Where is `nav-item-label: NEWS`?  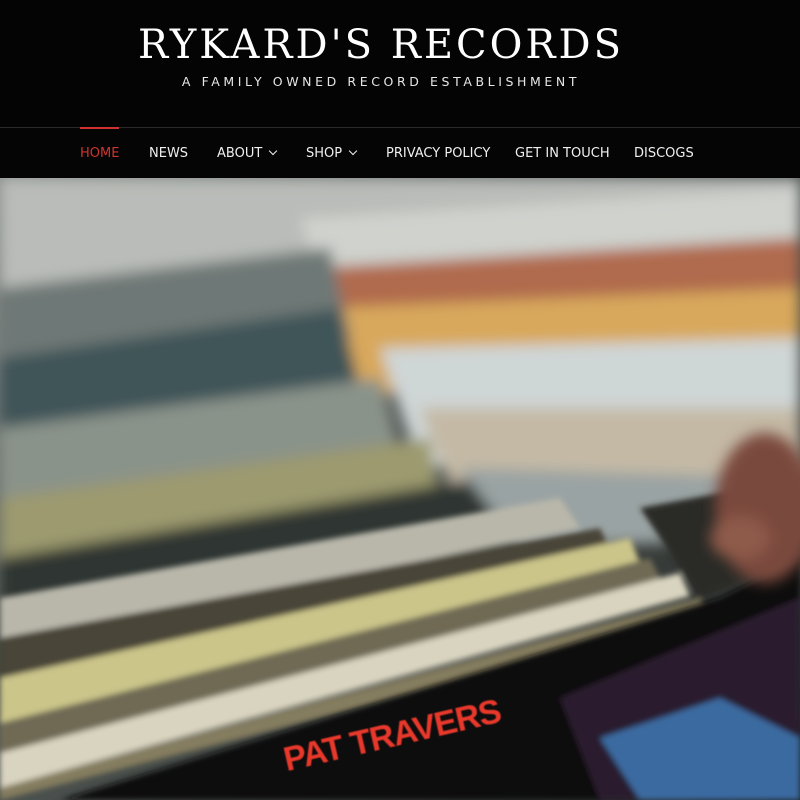
nav-item-label: NEWS is located at coordinates (169, 153).